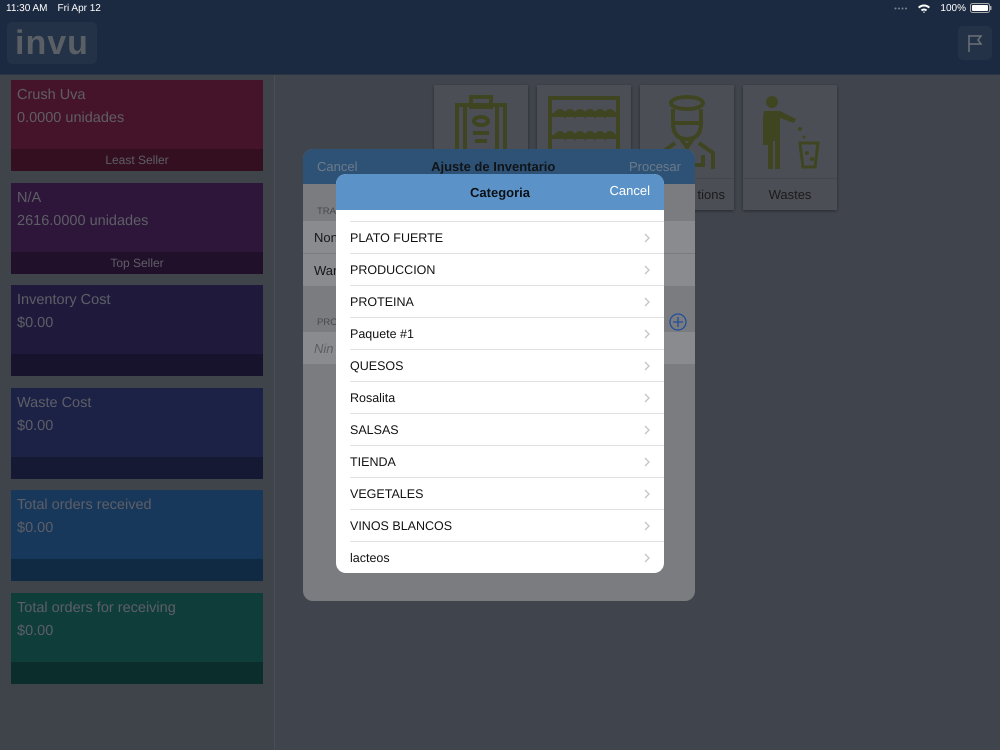 The width and height of the screenshot is (1000, 750). What do you see at coordinates (507, 270) in the screenshot?
I see `category-item: PRODUCCION` at bounding box center [507, 270].